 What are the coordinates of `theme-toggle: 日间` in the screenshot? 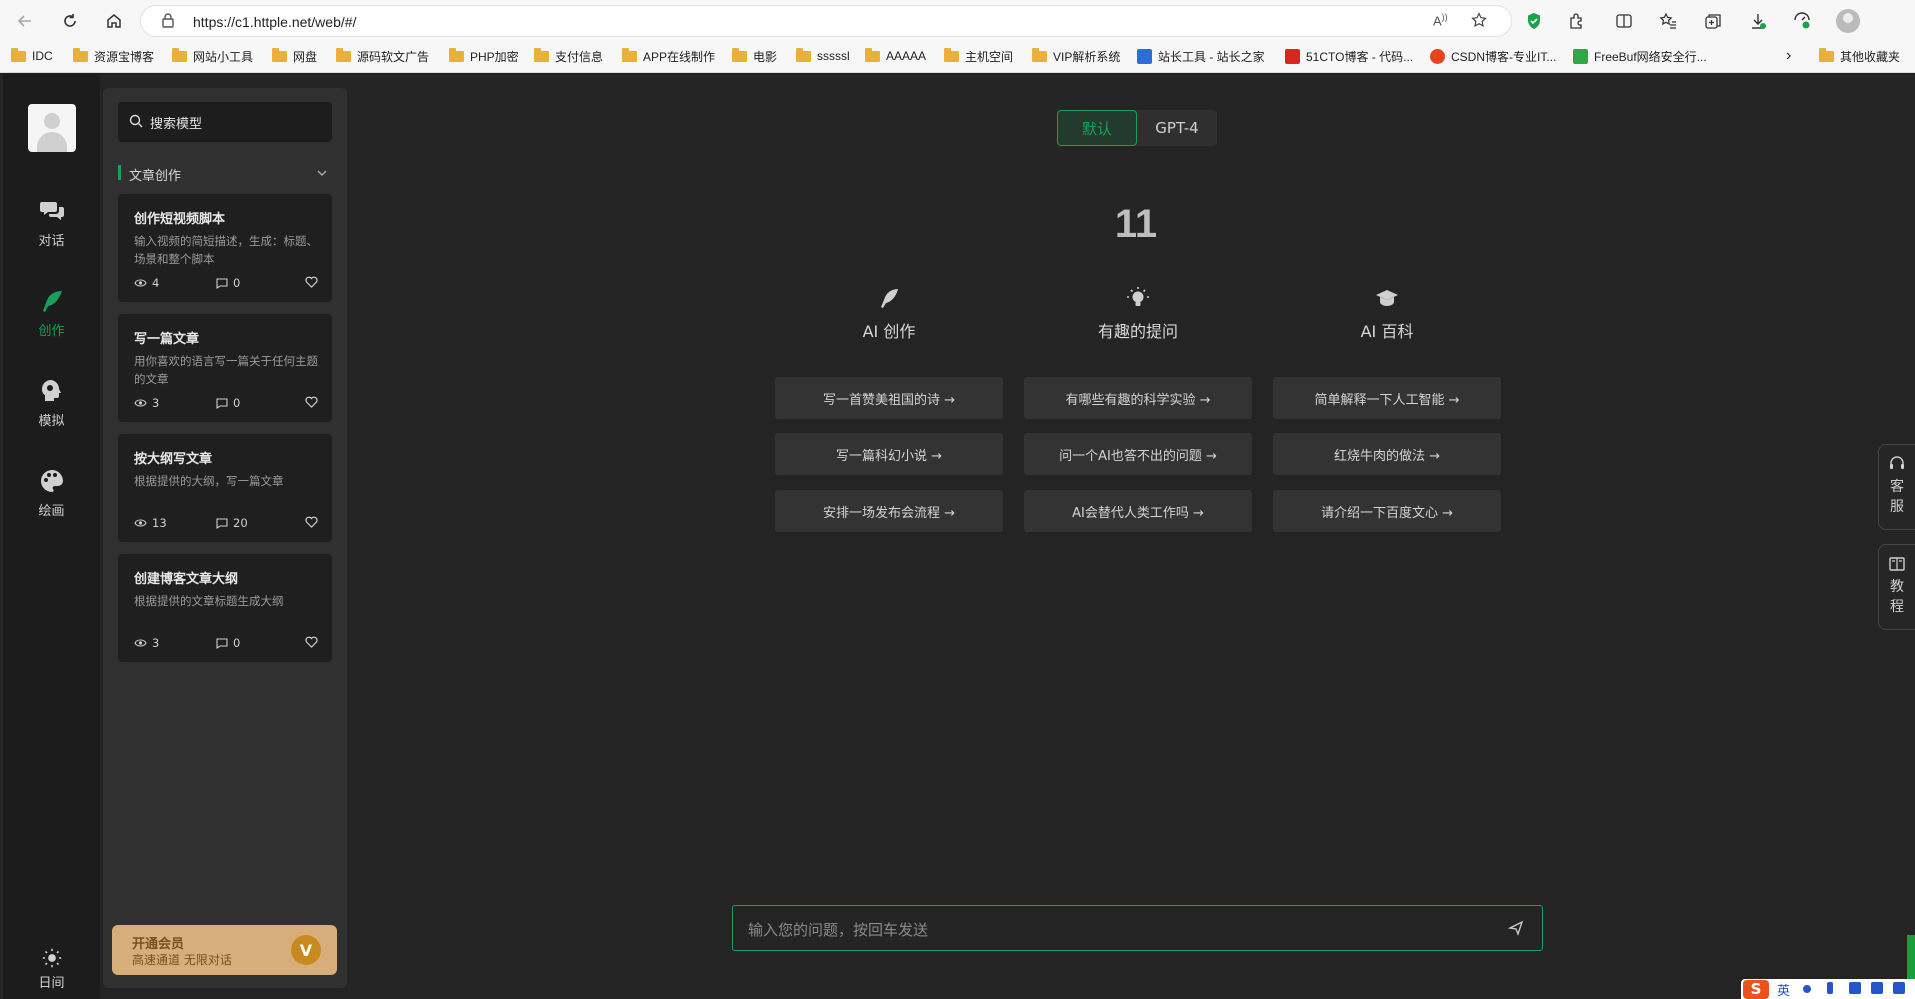 It's located at (51, 973).